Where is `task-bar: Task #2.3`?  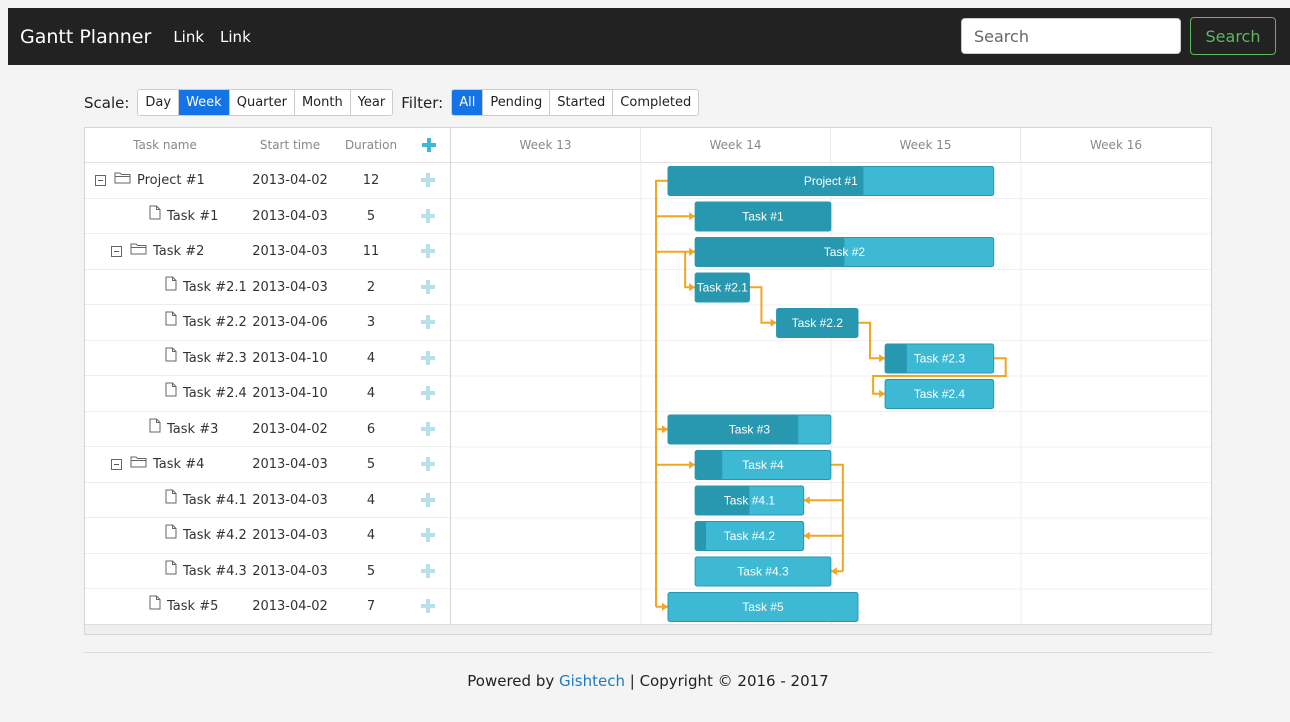 task-bar: Task #2.3 is located at coordinates (939, 358).